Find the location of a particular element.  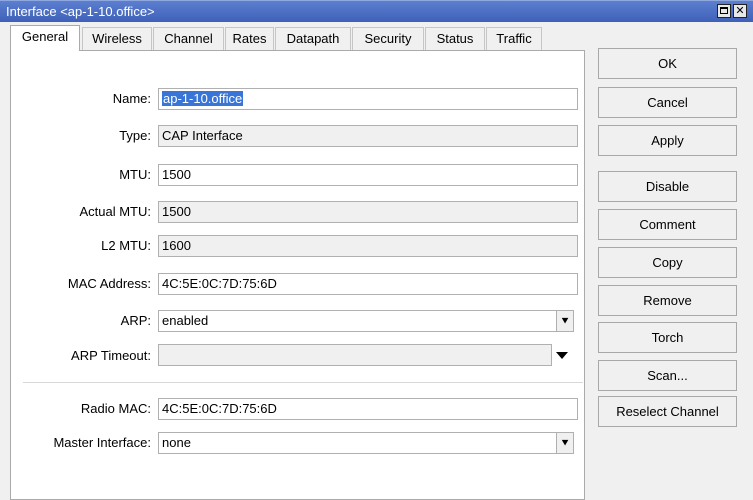

apply-button: Apply is located at coordinates (667, 140).